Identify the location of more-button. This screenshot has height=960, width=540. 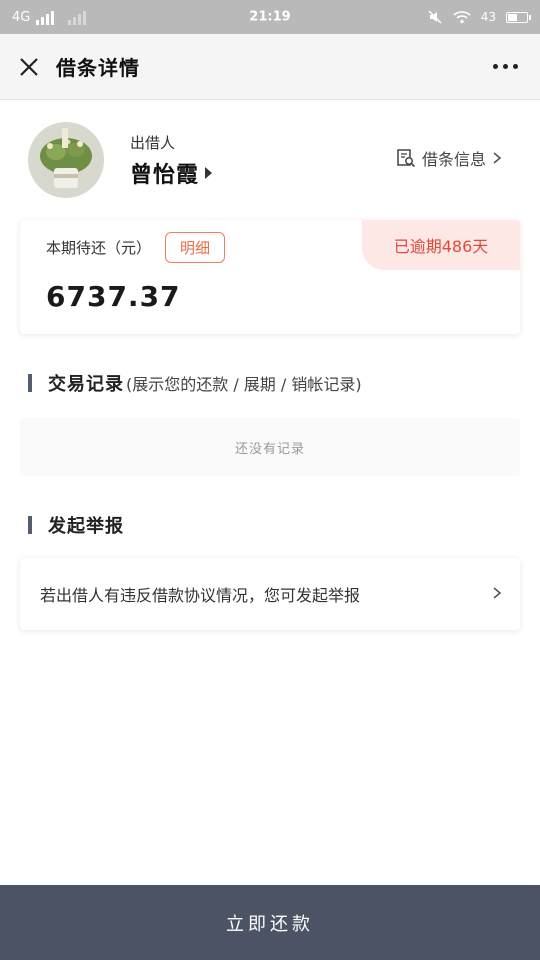
(505, 66).